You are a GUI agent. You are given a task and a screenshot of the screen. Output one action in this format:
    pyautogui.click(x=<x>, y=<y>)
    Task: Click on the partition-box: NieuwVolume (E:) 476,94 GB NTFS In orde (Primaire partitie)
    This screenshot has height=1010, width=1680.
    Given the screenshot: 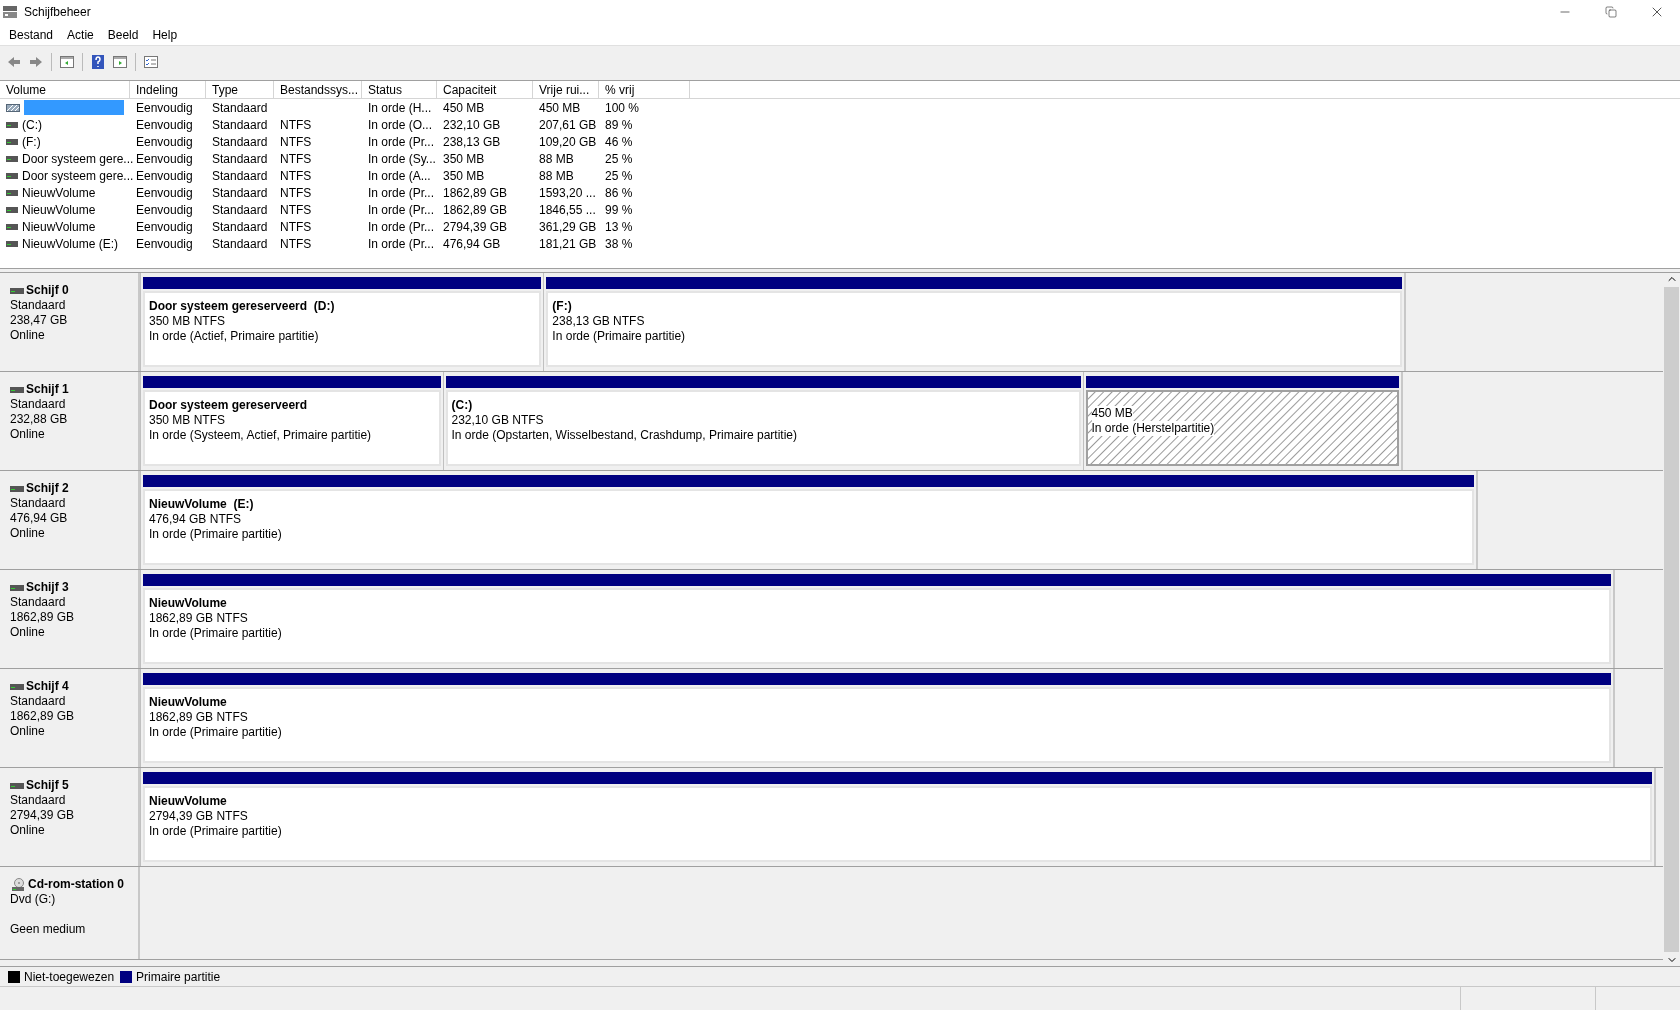 What is the action you would take?
    pyautogui.click(x=808, y=527)
    